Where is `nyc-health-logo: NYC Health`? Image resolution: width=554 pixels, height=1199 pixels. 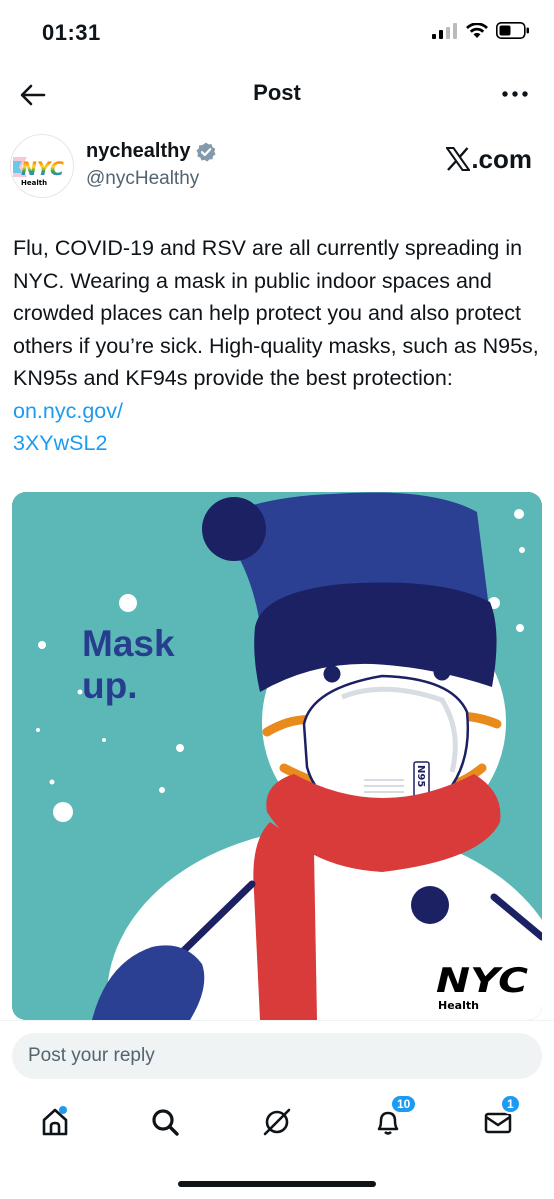
nyc-health-logo: NYC Health is located at coordinates (38, 172).